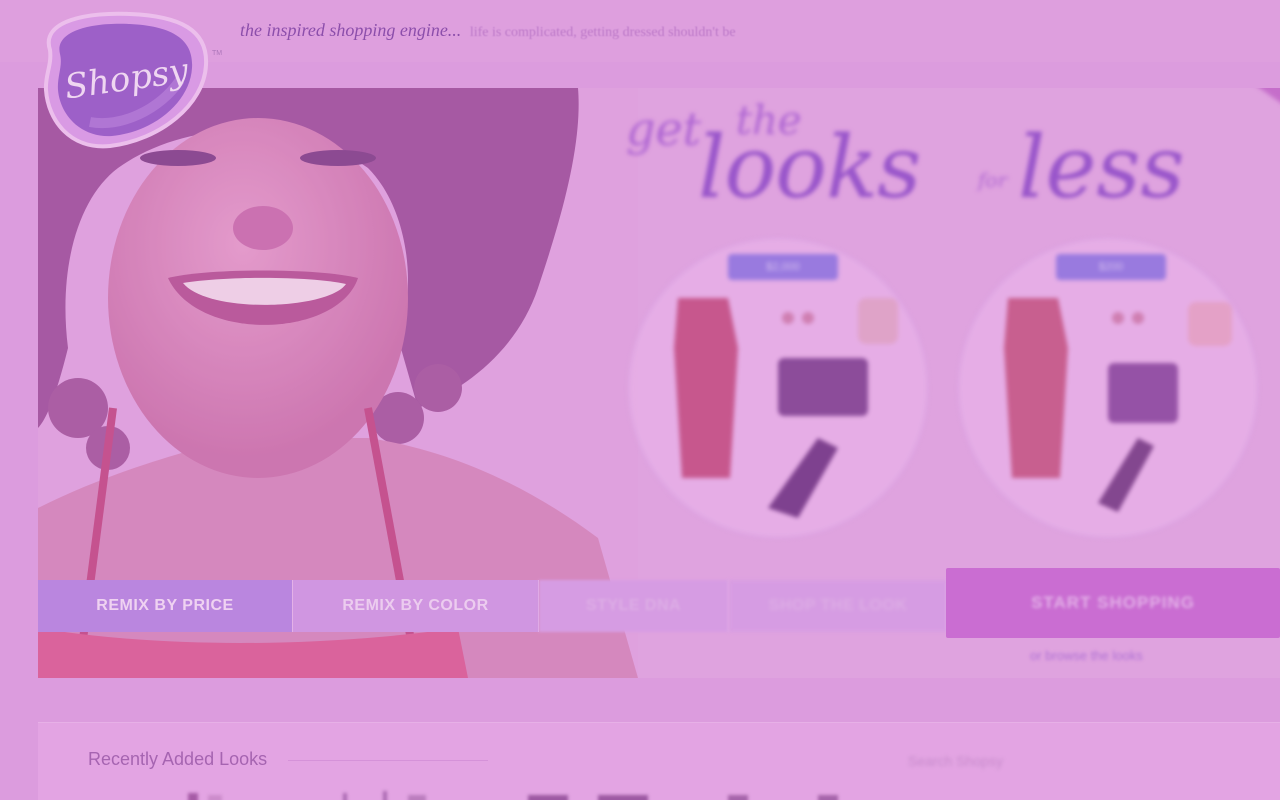 This screenshot has width=1280, height=800. What do you see at coordinates (809, 168) in the screenshot?
I see `headline-looks: looks` at bounding box center [809, 168].